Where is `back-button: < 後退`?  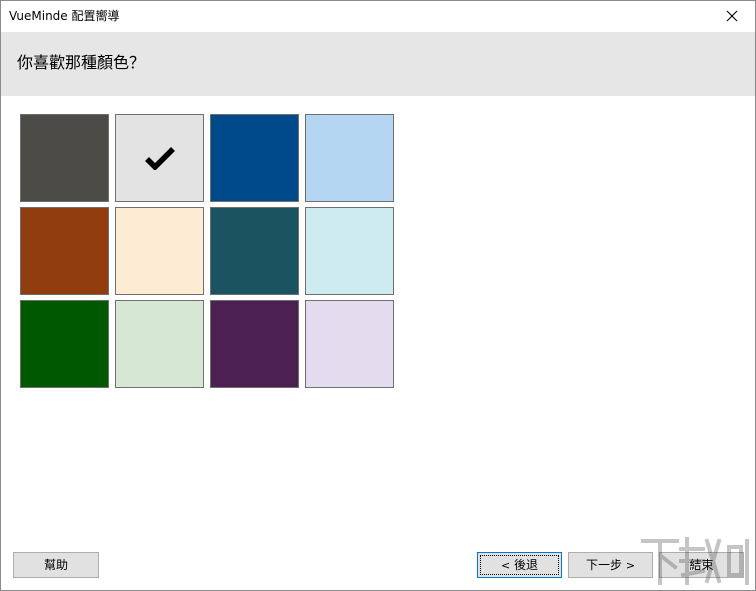
back-button: < 後退 is located at coordinates (519, 565).